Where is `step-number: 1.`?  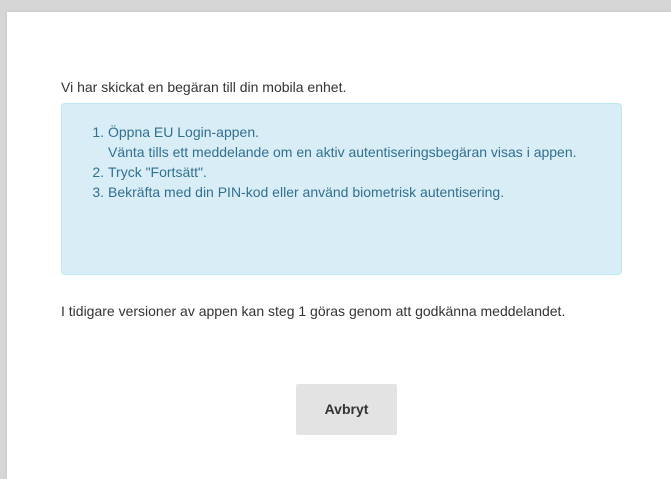 step-number: 1. is located at coordinates (98, 132).